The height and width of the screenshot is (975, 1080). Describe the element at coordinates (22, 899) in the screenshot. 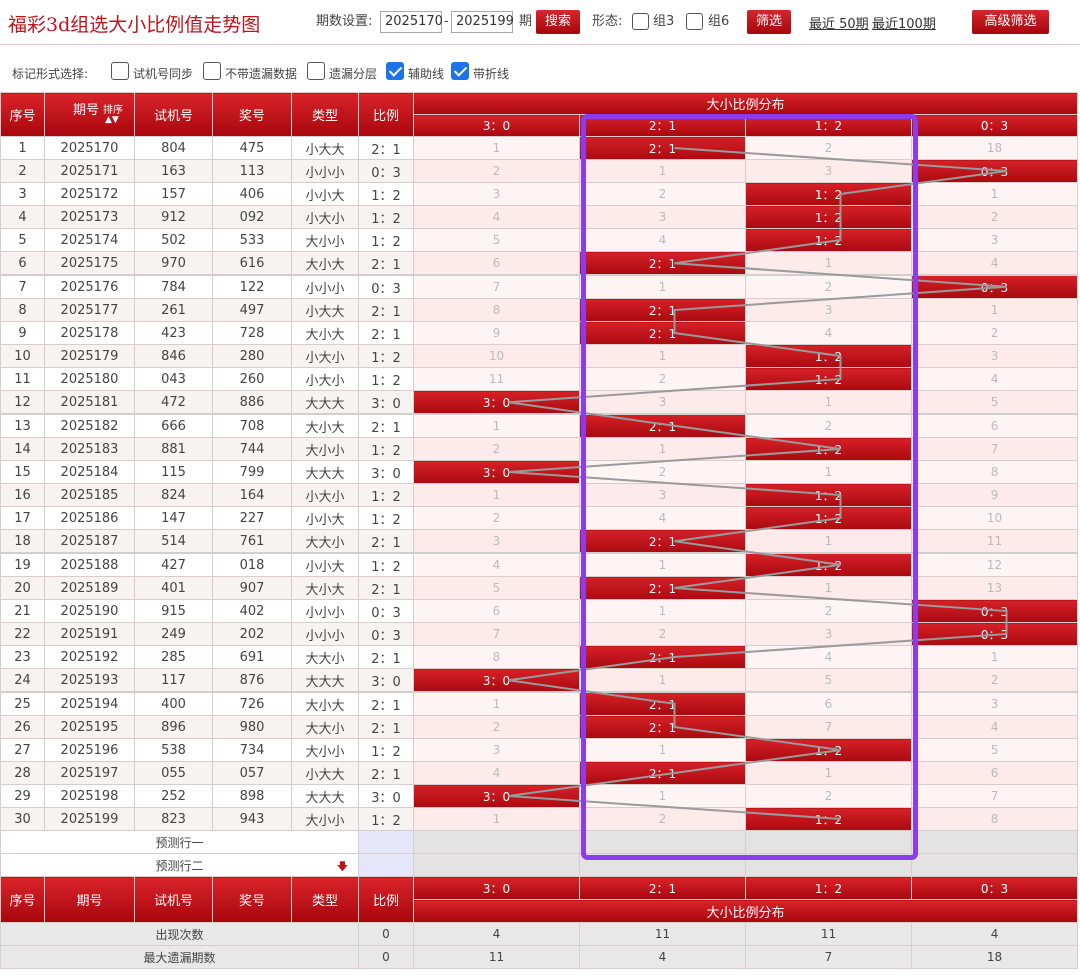

I see `footer-col-seq: 序号` at that location.